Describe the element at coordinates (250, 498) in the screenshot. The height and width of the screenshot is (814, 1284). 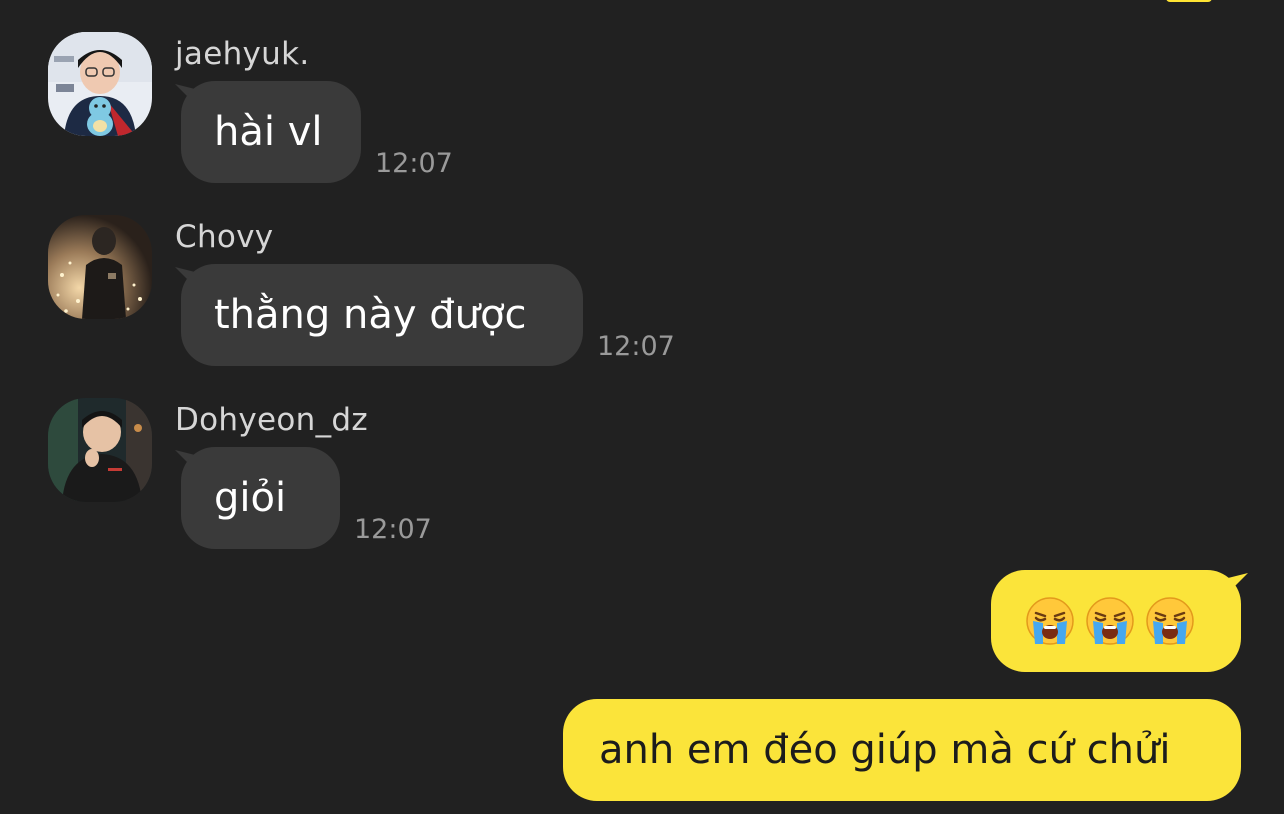
I see `message-text: giỏi` at that location.